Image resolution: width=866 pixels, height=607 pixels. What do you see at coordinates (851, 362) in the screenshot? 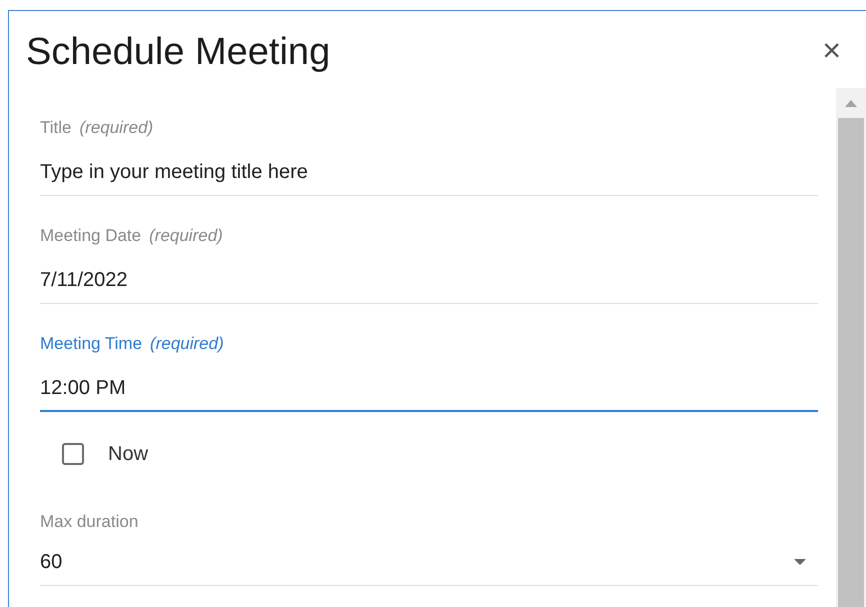
I see `scrollbar-thumb` at bounding box center [851, 362].